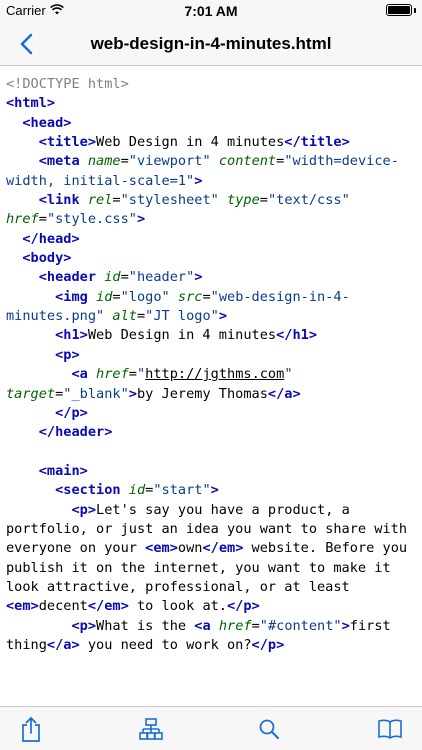 Image resolution: width=422 pixels, height=750 pixels. I want to click on link-url: http://jgthms.com, so click(214, 374).